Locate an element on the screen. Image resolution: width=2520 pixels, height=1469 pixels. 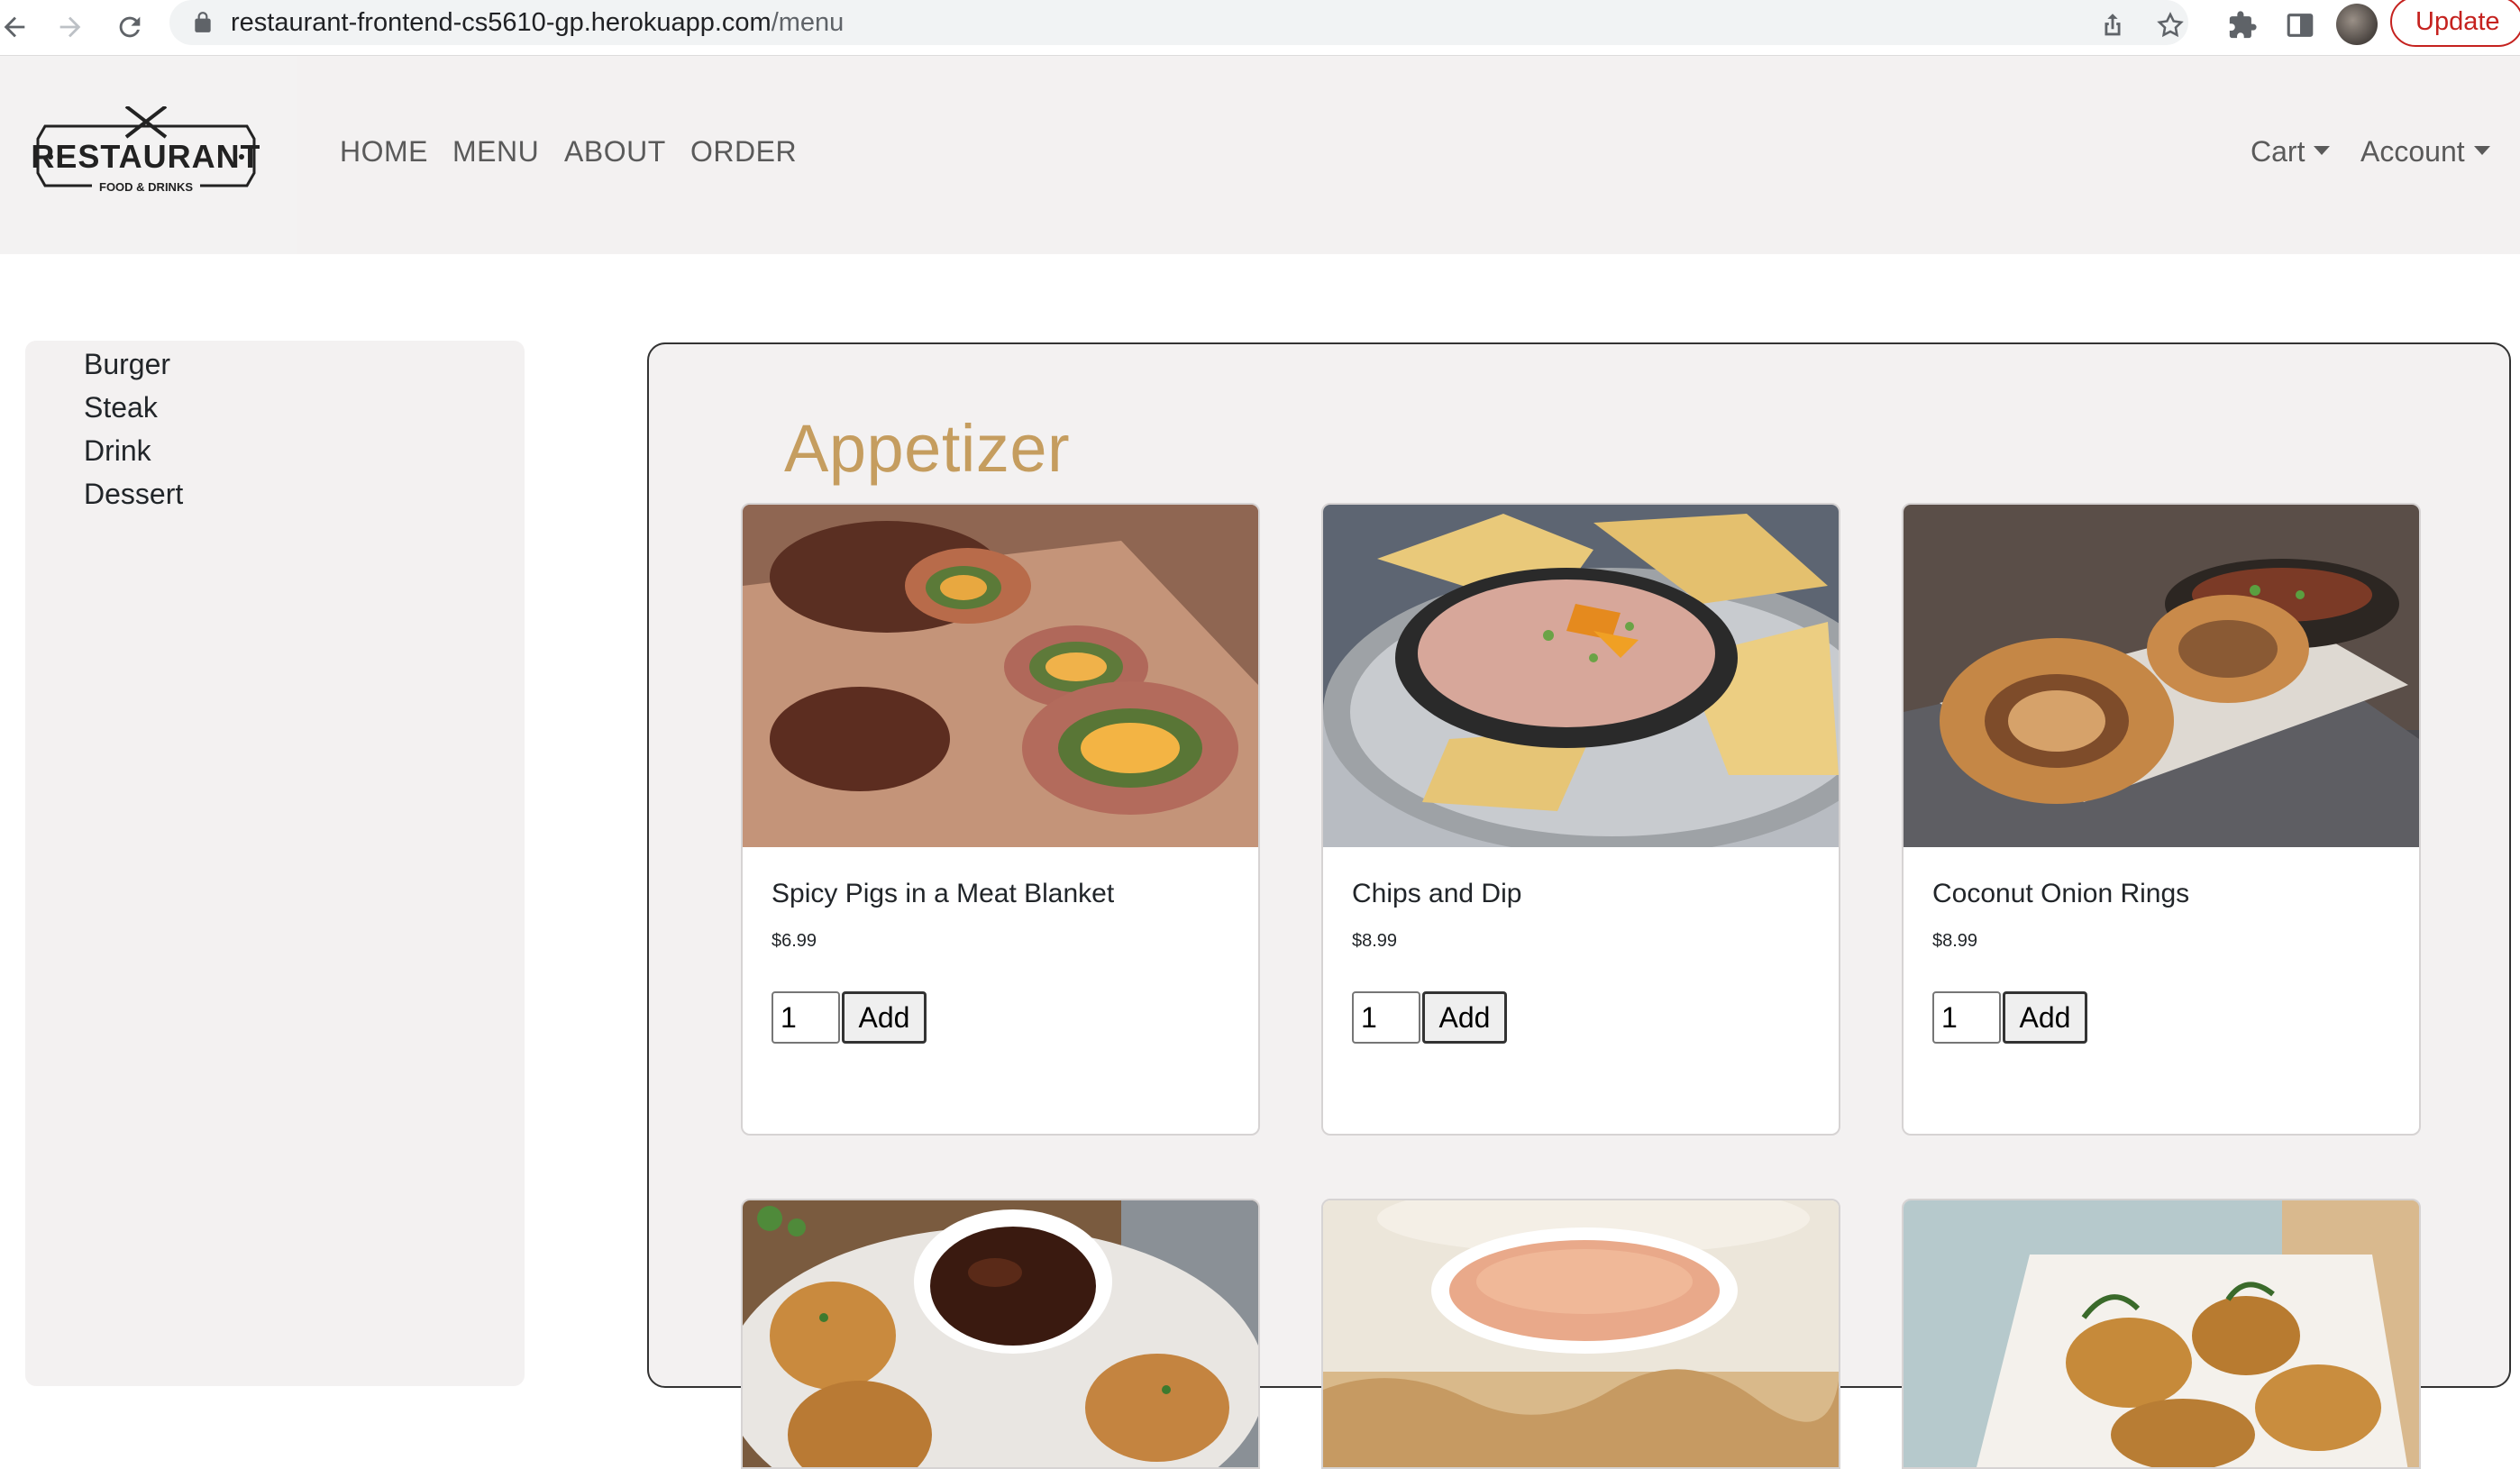
section-title: Appetizer is located at coordinates (928, 449).